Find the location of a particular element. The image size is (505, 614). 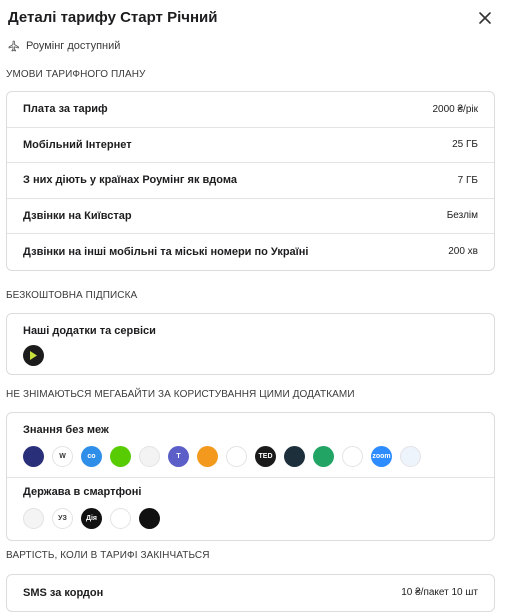

info-icon is located at coordinates (149, 518).